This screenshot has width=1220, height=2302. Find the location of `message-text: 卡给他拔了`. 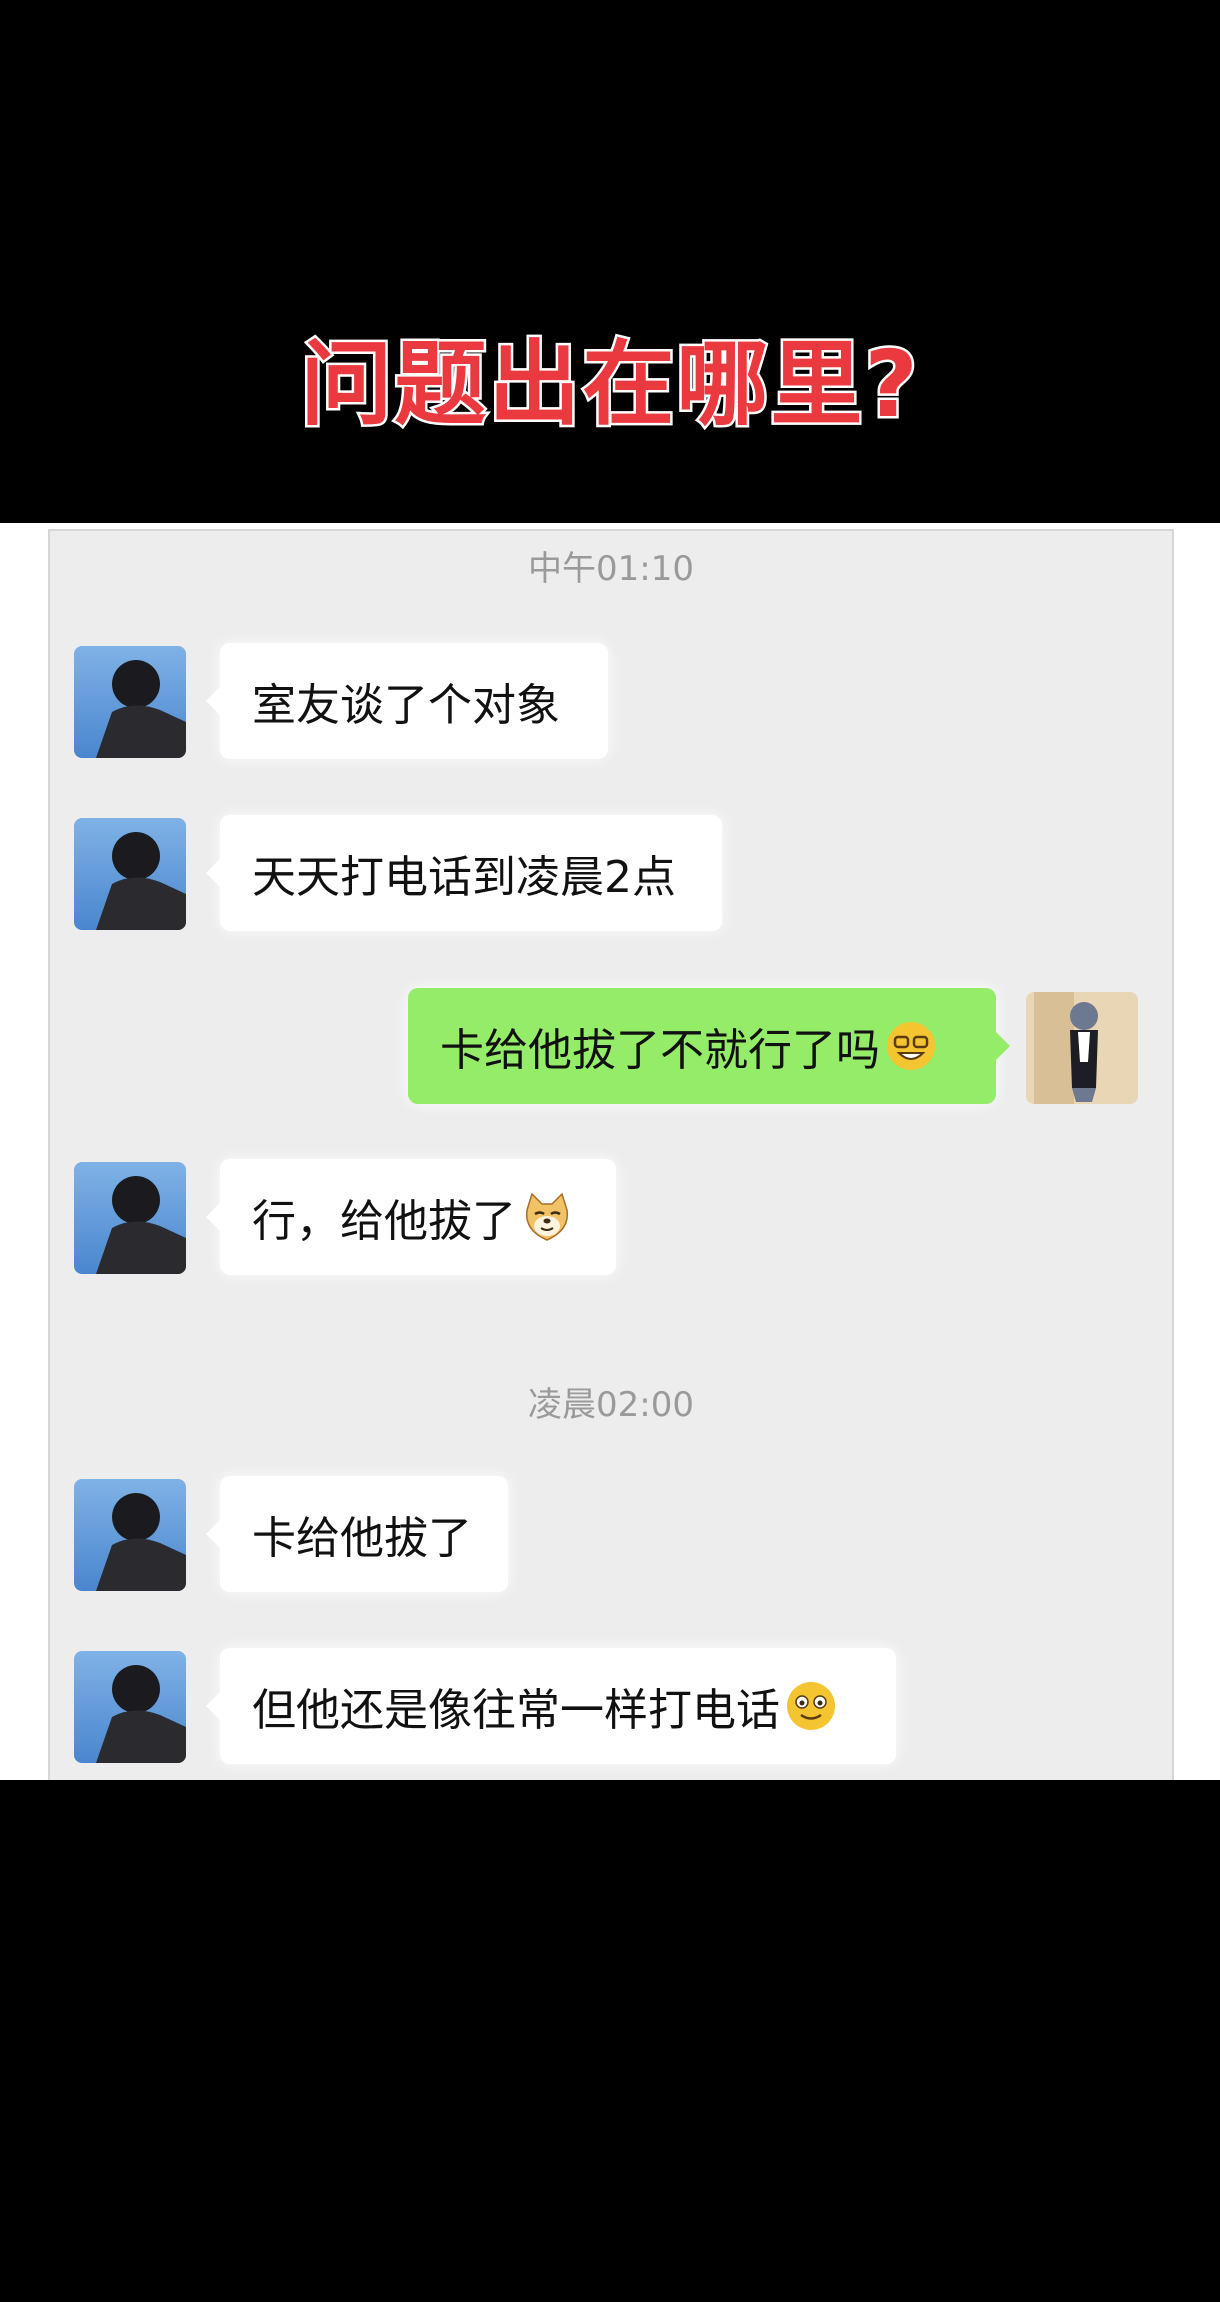

message-text: 卡给他拔了 is located at coordinates (362, 1538).